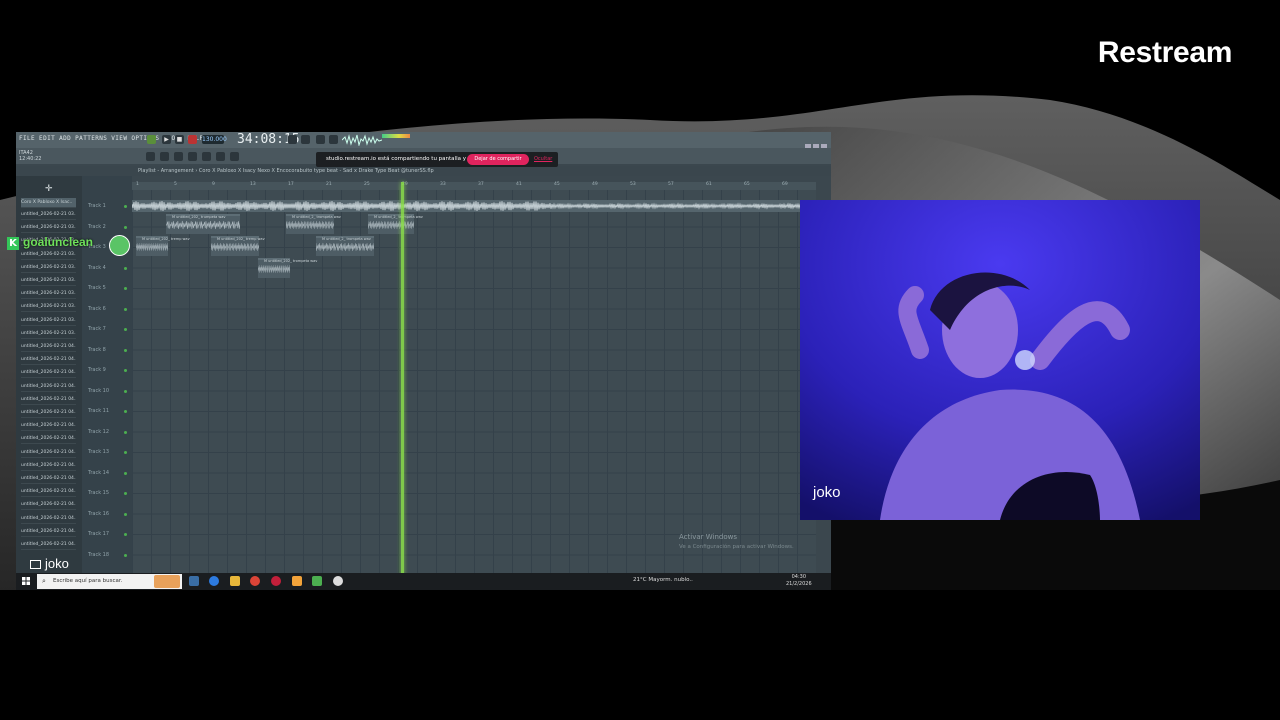 The image size is (1280, 720). What do you see at coordinates (151, 139) in the screenshot?
I see `pattern-song-toggle` at bounding box center [151, 139].